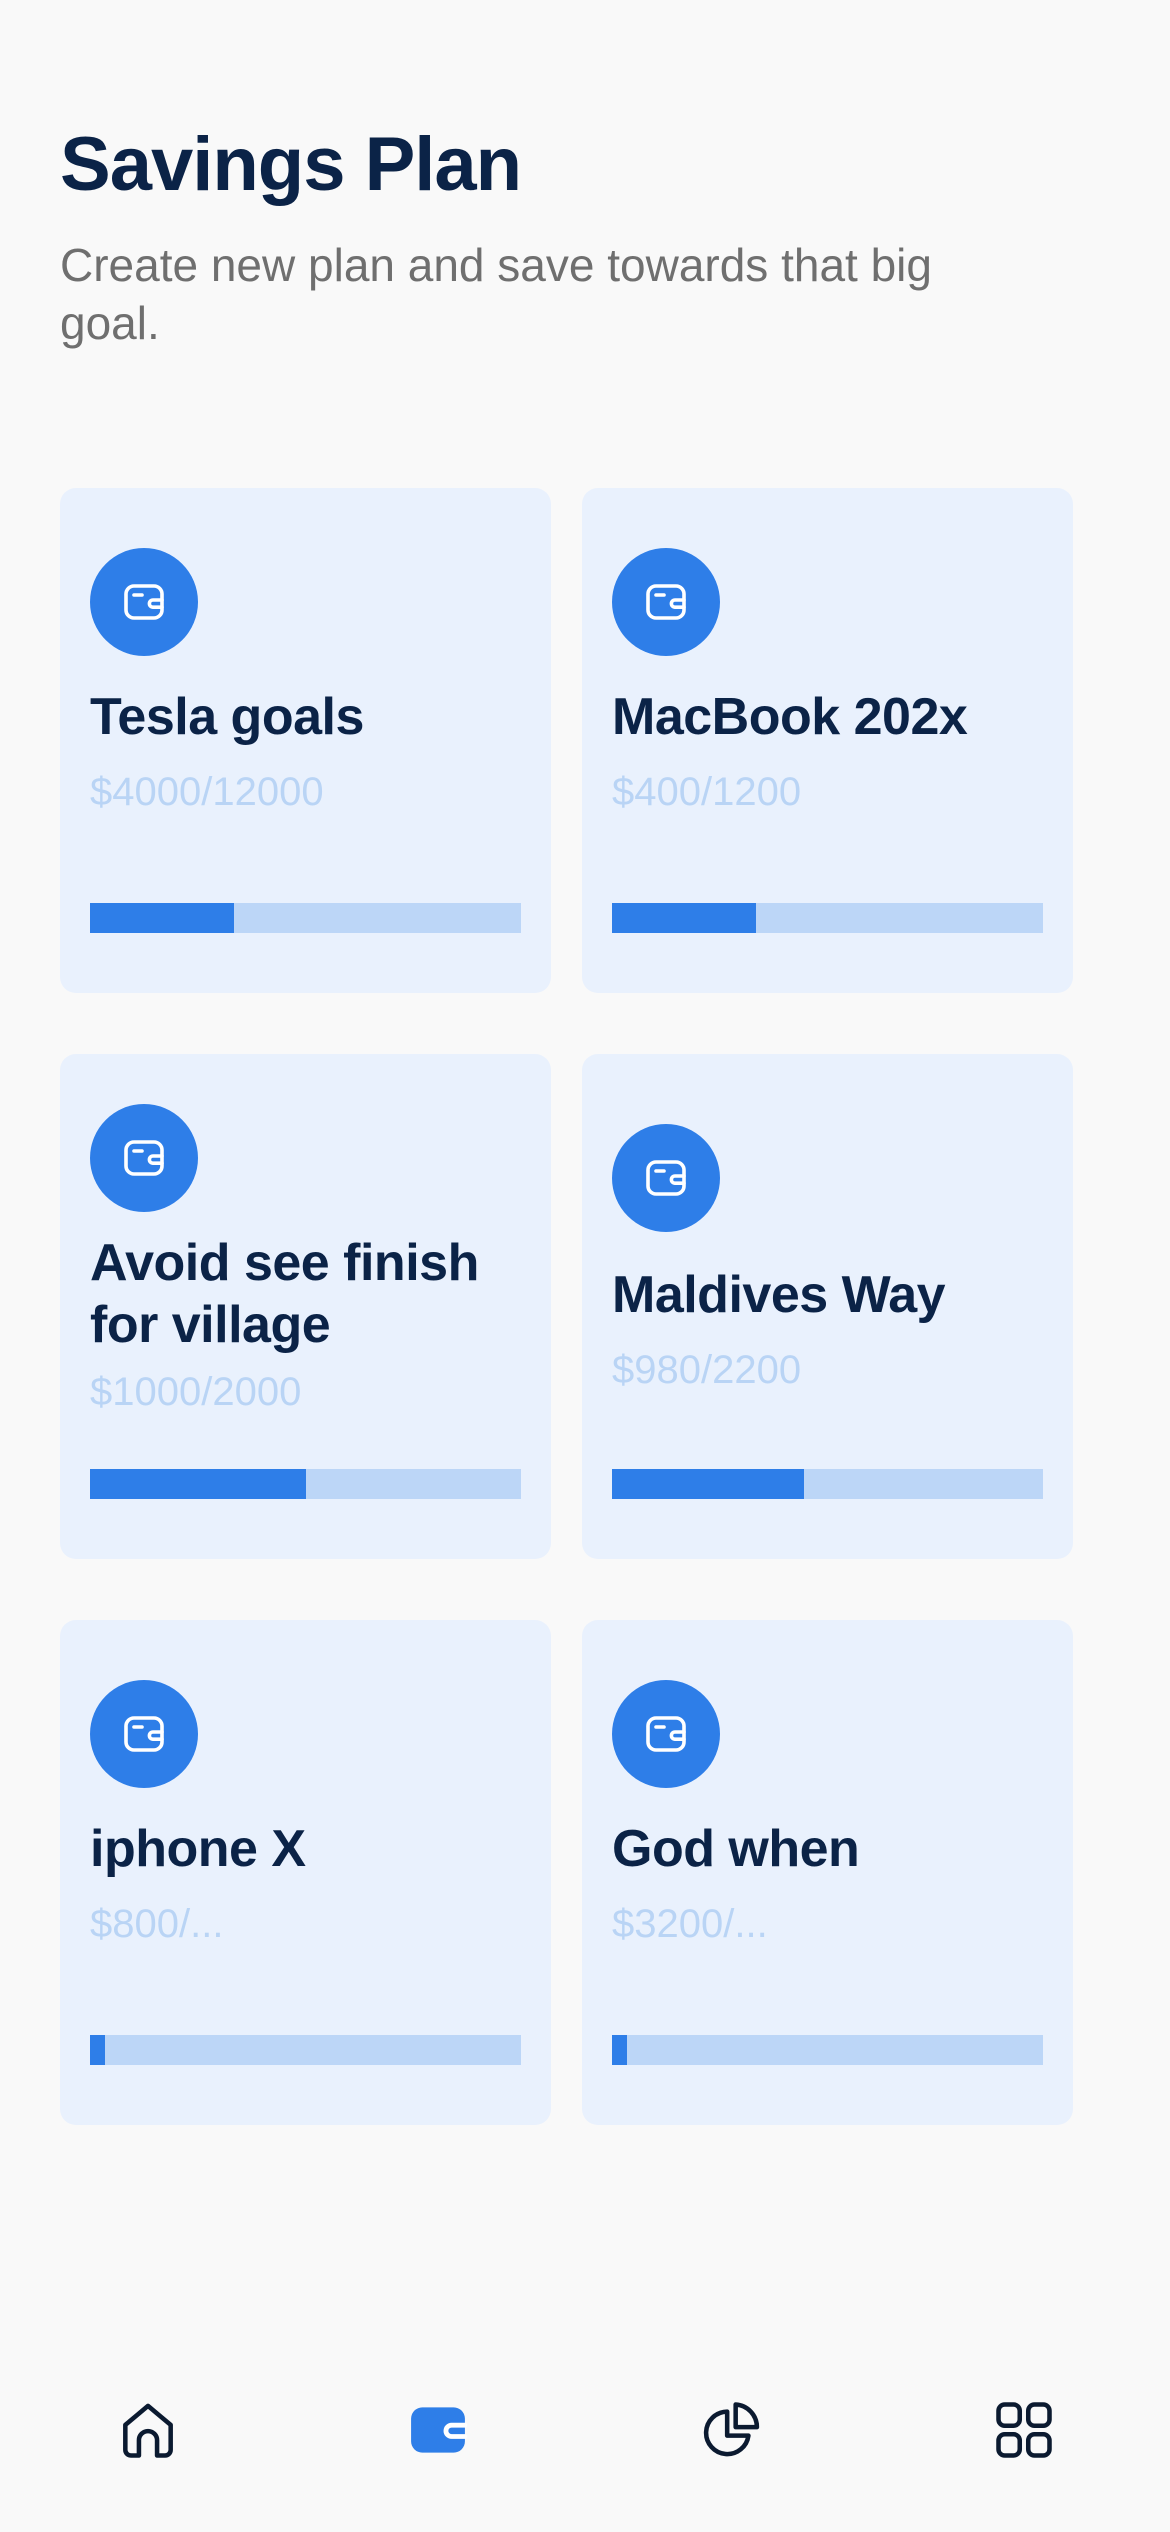 The height and width of the screenshot is (2532, 1170). Describe the element at coordinates (585, 2425) in the screenshot. I see `bottom-nav` at that location.